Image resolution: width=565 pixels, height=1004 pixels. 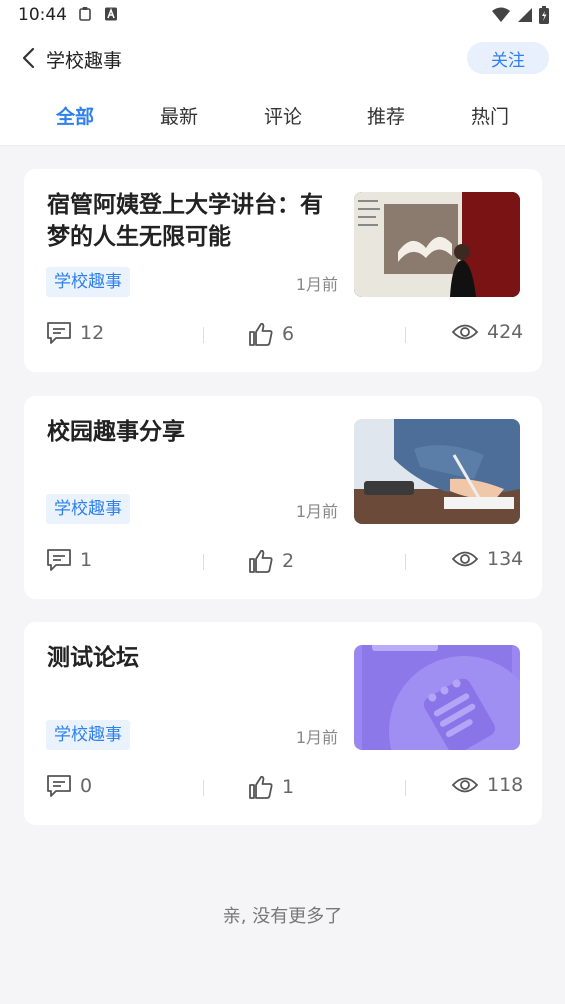 What do you see at coordinates (75, 333) in the screenshot?
I see `comment-stat: 12` at bounding box center [75, 333].